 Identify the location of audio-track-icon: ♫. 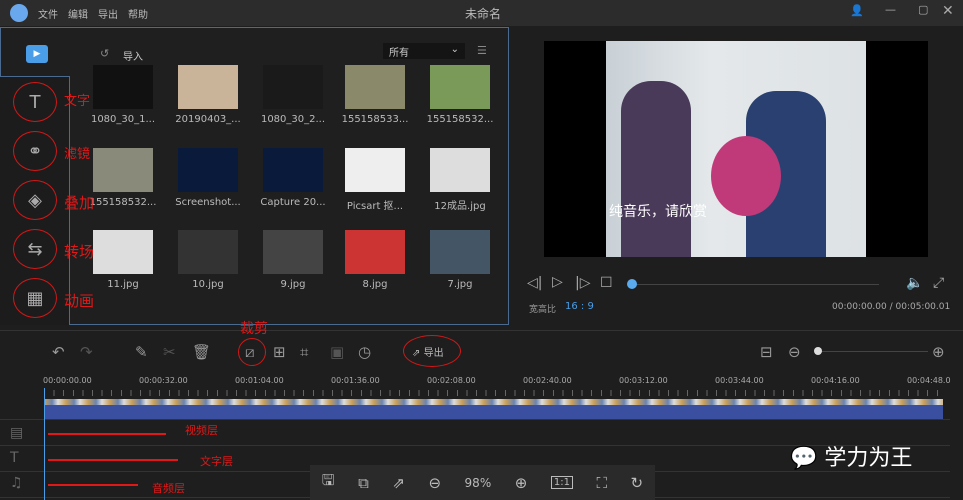
(16, 483).